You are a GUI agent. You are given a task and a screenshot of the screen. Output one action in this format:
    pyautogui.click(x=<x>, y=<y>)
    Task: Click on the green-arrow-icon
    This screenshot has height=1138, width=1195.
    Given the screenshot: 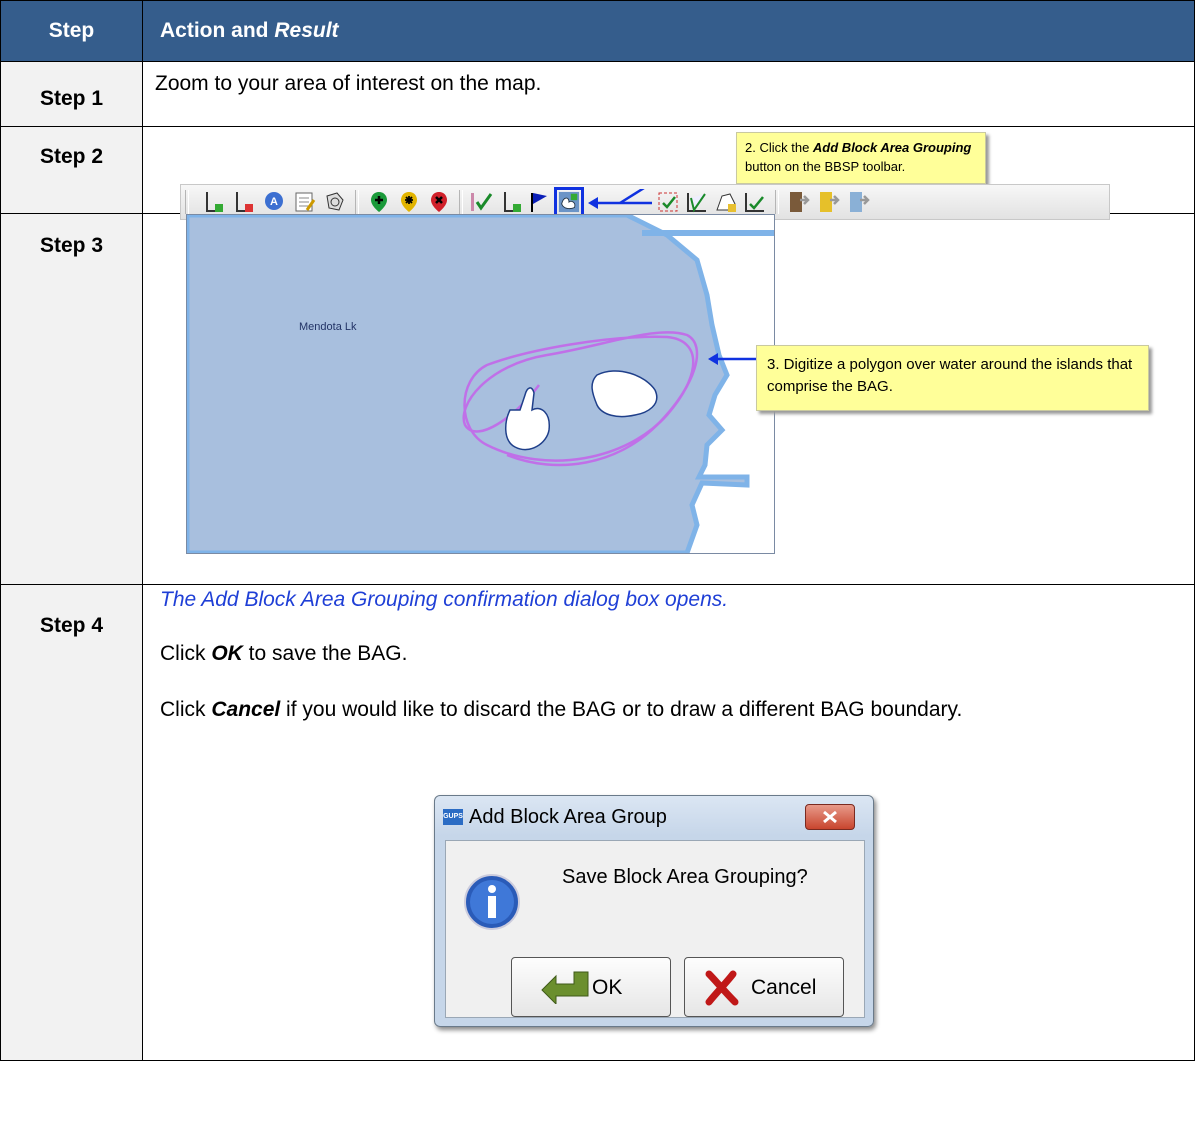 What is the action you would take?
    pyautogui.click(x=565, y=987)
    